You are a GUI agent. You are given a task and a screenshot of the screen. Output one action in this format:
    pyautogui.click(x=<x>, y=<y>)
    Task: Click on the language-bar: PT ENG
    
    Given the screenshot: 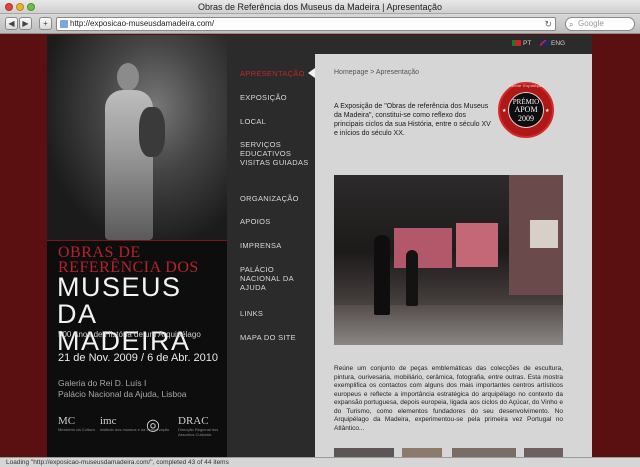 What is the action you would take?
    pyautogui.click(x=453, y=44)
    